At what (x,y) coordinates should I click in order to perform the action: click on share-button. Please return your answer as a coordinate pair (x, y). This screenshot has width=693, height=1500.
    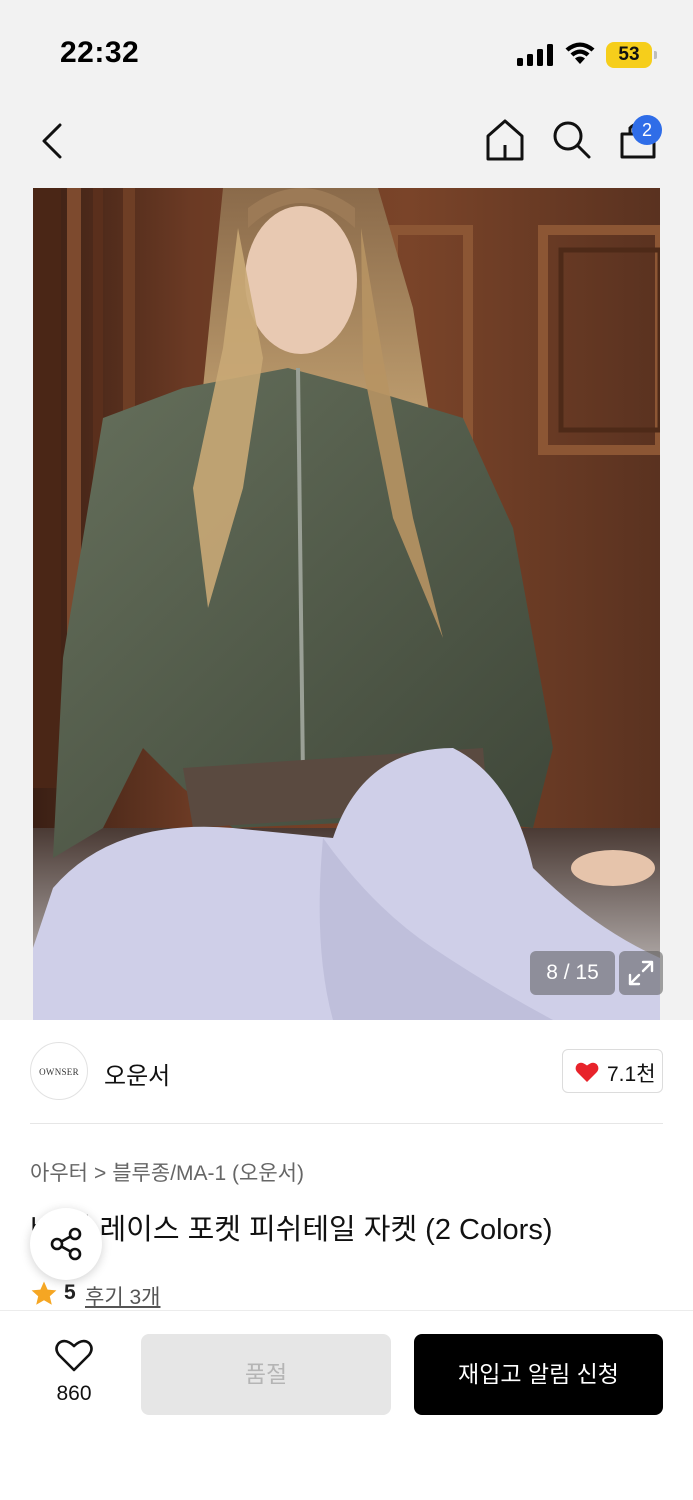
    Looking at the image, I should click on (66, 1244).